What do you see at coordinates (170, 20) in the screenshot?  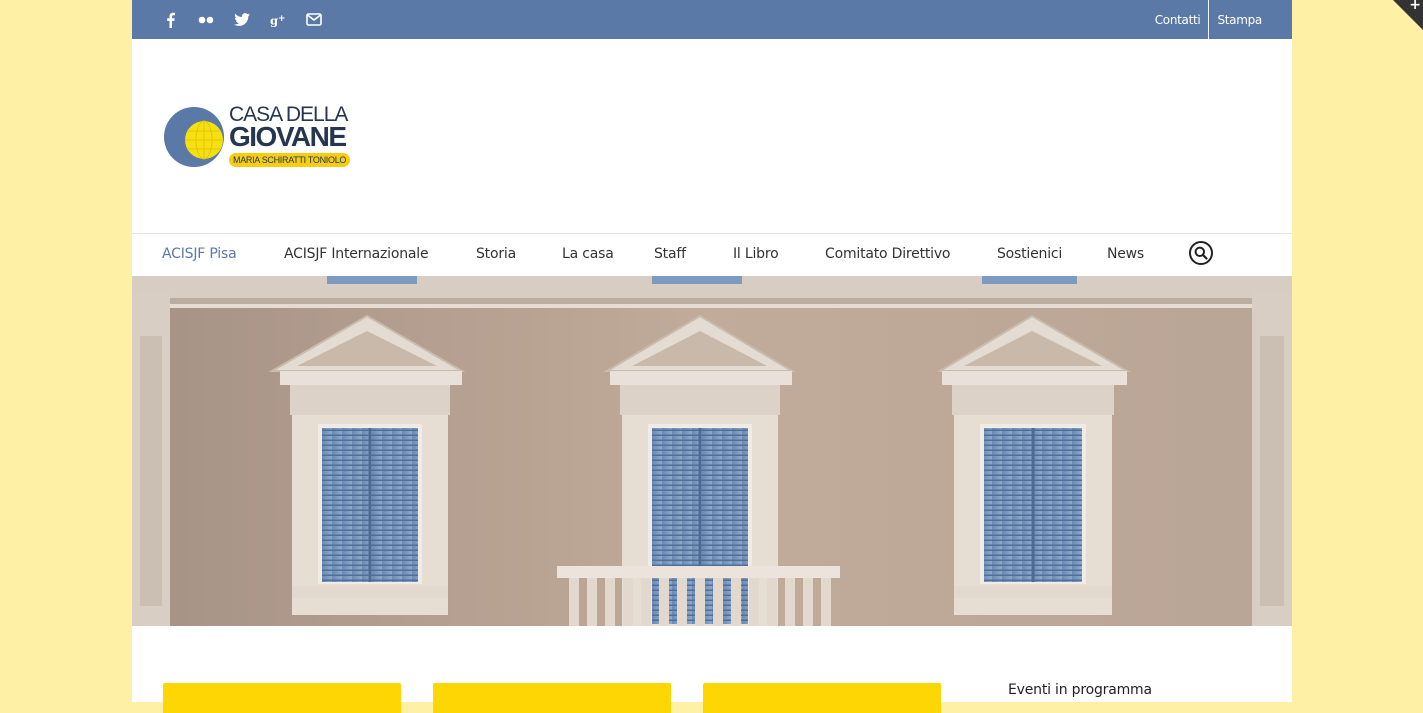 I see `facebook-icon` at bounding box center [170, 20].